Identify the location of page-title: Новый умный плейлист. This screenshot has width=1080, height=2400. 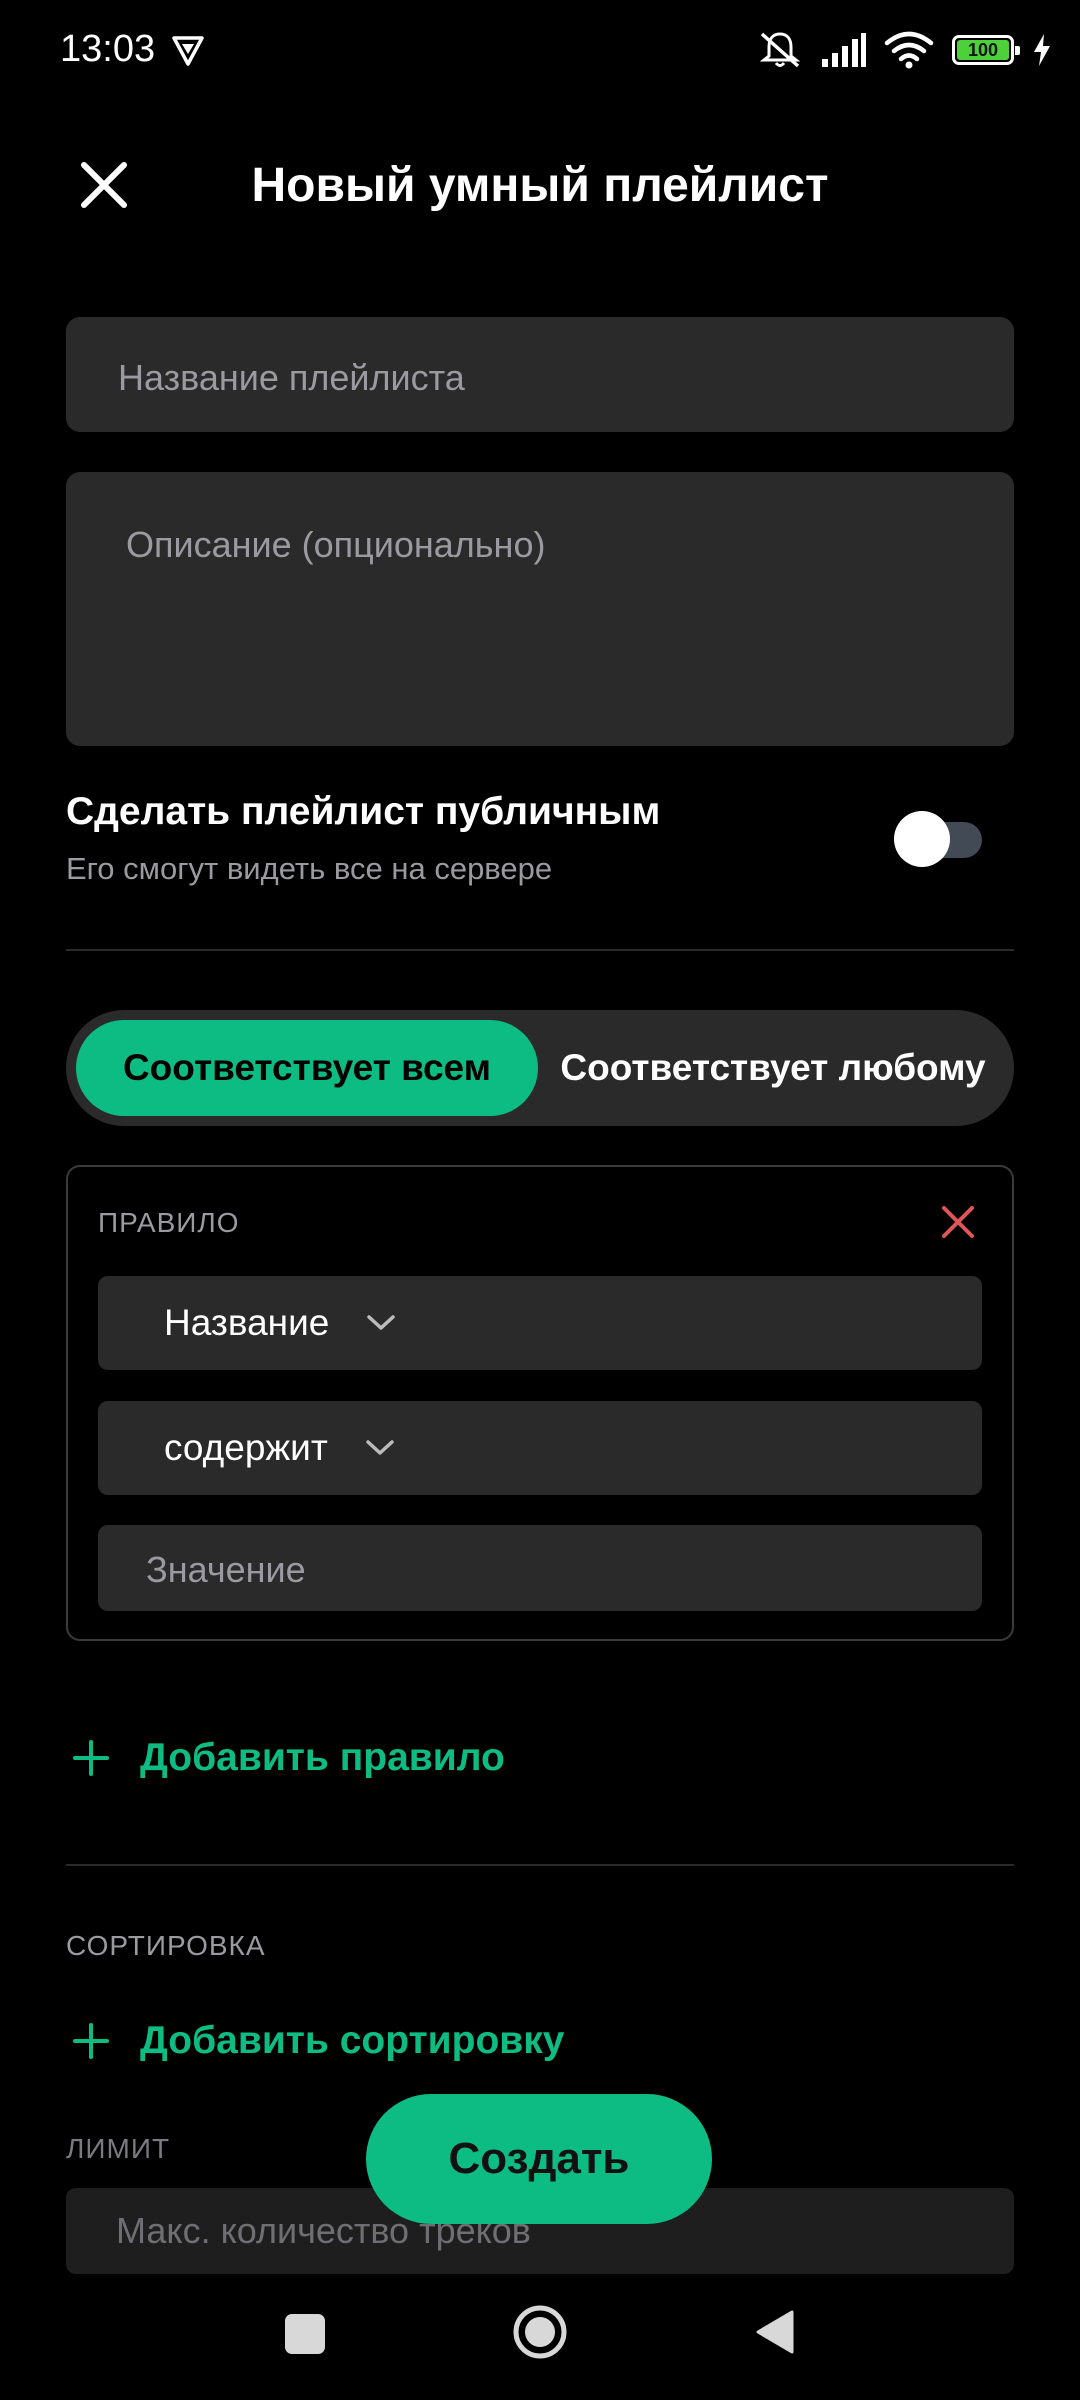
(540, 185).